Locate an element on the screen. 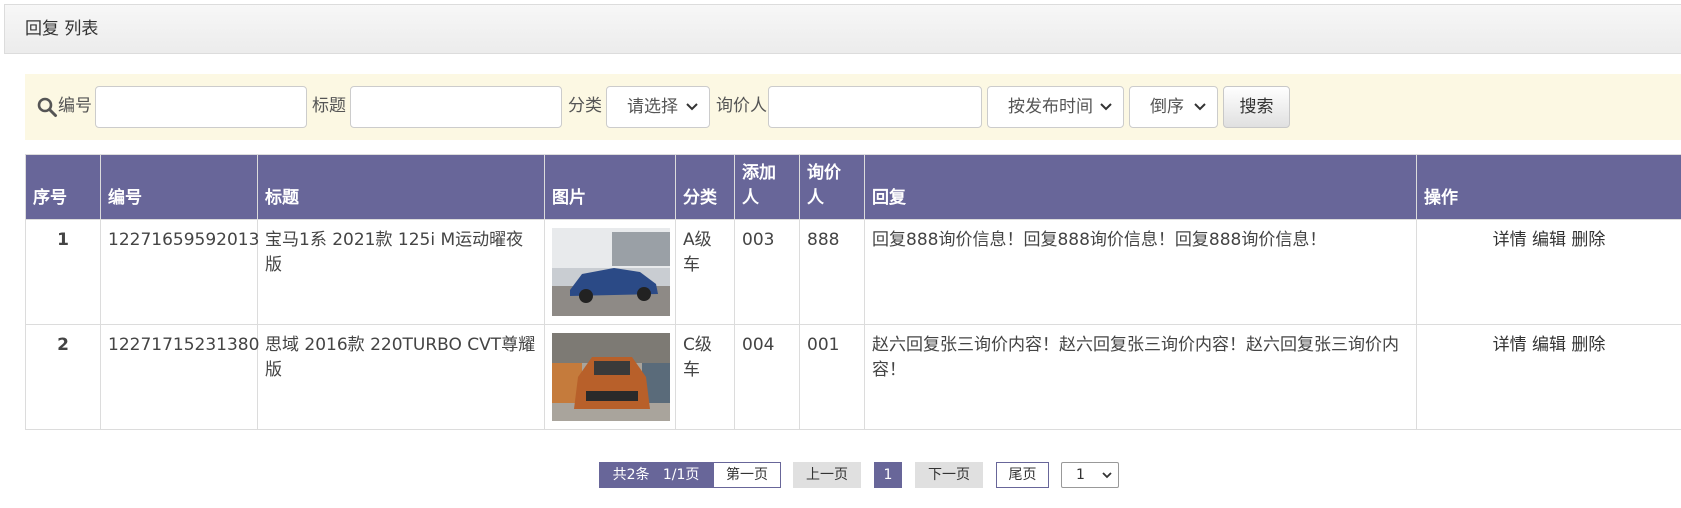 Image resolution: width=1681 pixels, height=508 pixels. search-icon is located at coordinates (47, 107).